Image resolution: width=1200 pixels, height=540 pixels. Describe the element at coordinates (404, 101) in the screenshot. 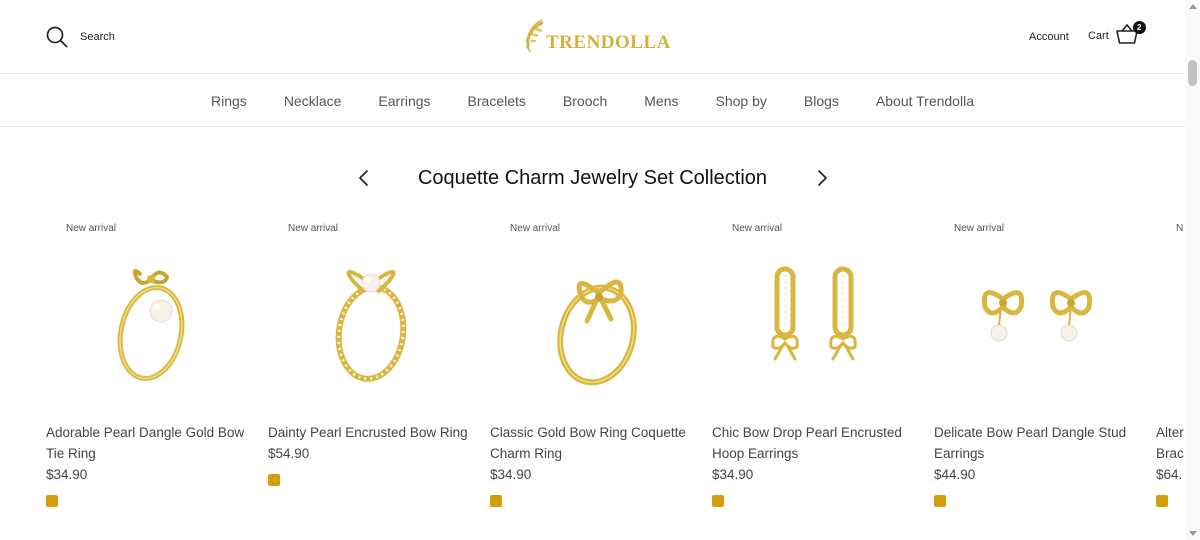

I see `nav-item-earrings: Earrings` at that location.